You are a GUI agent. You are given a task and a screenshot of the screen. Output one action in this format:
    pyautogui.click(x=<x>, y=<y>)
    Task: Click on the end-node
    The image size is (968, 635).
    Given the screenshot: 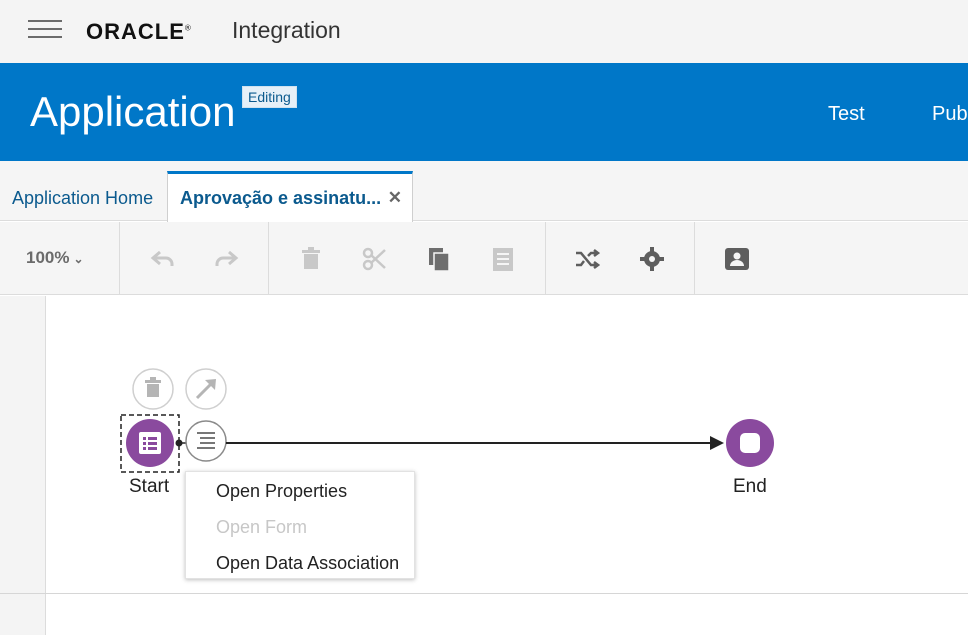 What is the action you would take?
    pyautogui.click(x=750, y=443)
    